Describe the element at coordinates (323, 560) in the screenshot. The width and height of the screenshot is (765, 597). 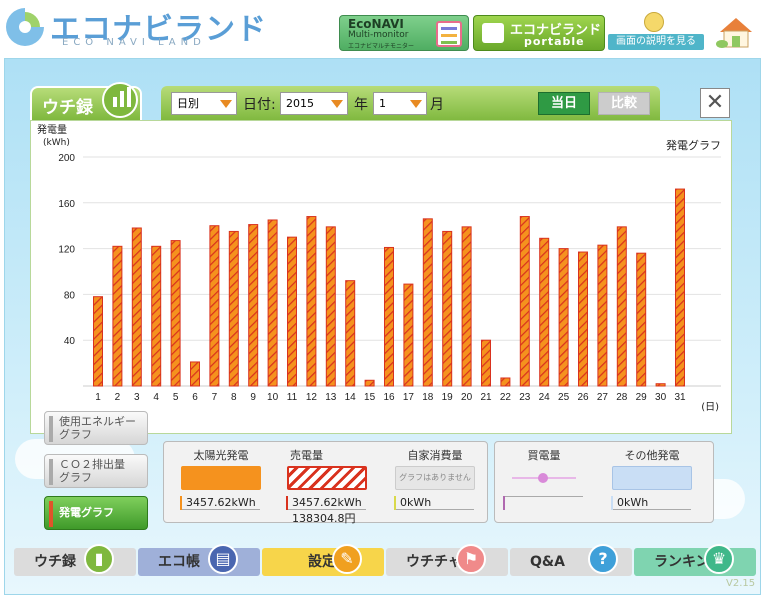
I see `nav-3: 設定 ✎` at that location.